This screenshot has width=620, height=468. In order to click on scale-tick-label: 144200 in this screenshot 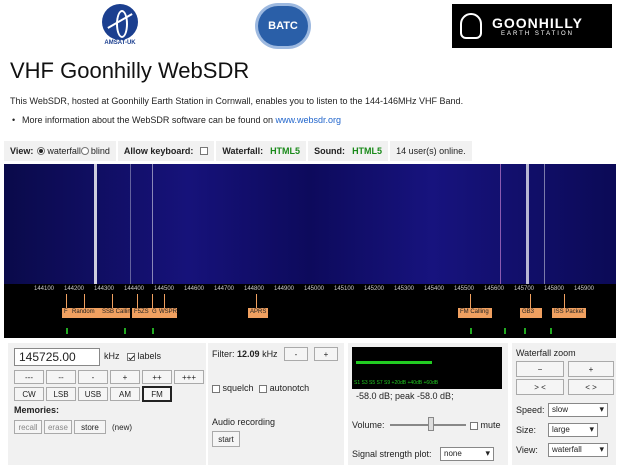, I will do `click(74, 289)`.